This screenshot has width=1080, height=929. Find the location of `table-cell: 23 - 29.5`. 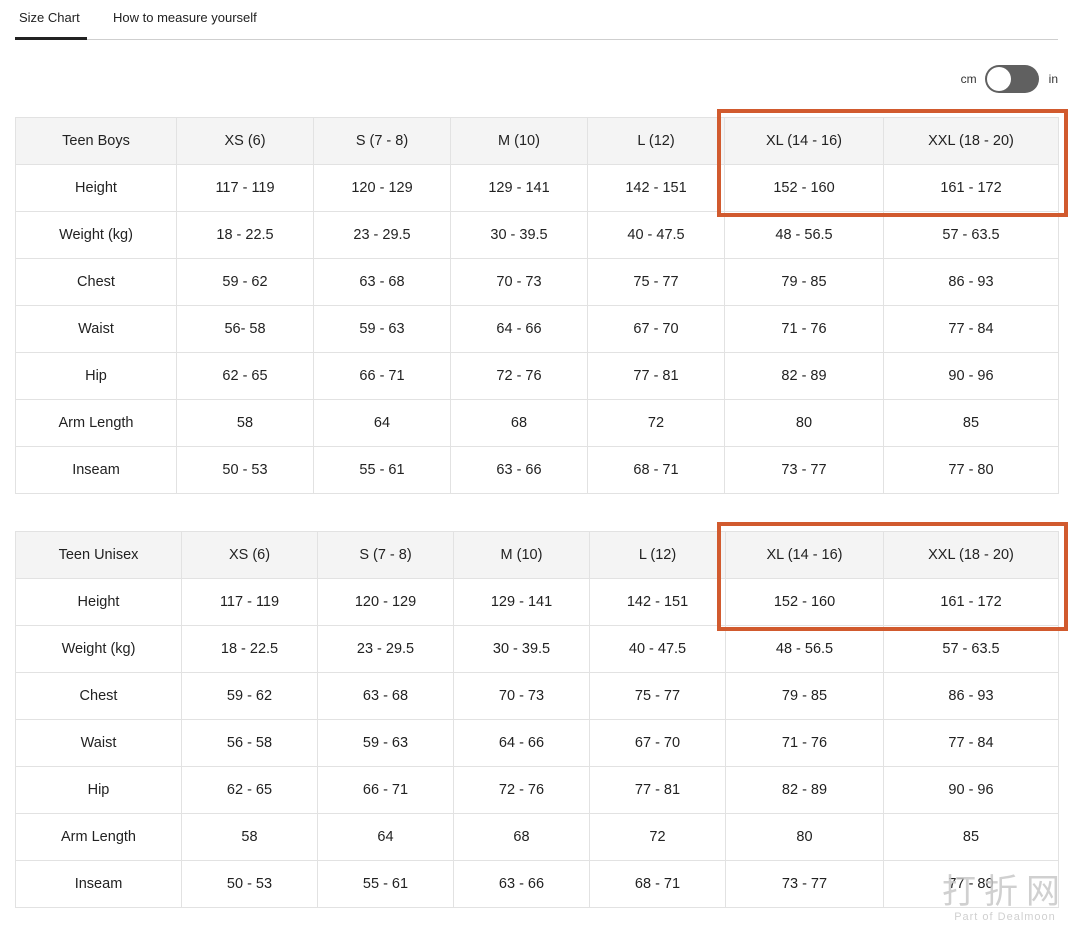

table-cell: 23 - 29.5 is located at coordinates (385, 649).